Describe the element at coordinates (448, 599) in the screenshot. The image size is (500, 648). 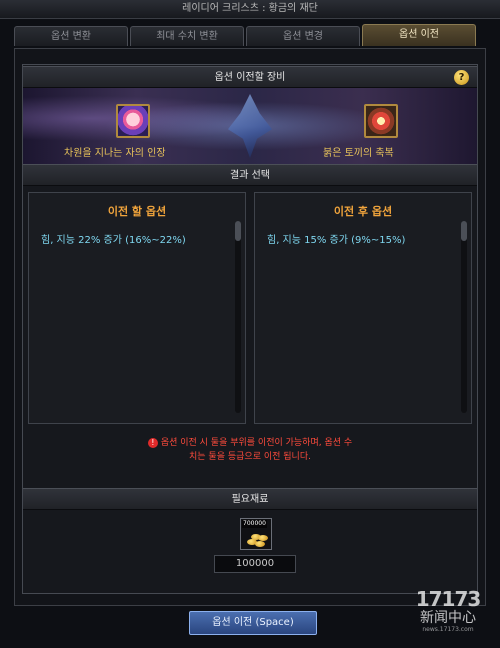
I see `watermark-brand: 17173` at that location.